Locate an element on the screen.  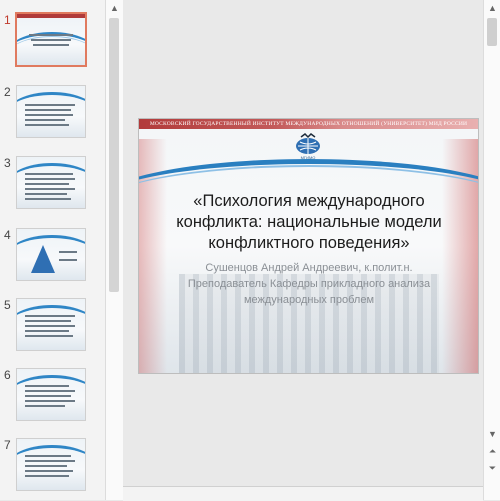
slide-thumbnail-2: 2 is located at coordinates (52, 115).